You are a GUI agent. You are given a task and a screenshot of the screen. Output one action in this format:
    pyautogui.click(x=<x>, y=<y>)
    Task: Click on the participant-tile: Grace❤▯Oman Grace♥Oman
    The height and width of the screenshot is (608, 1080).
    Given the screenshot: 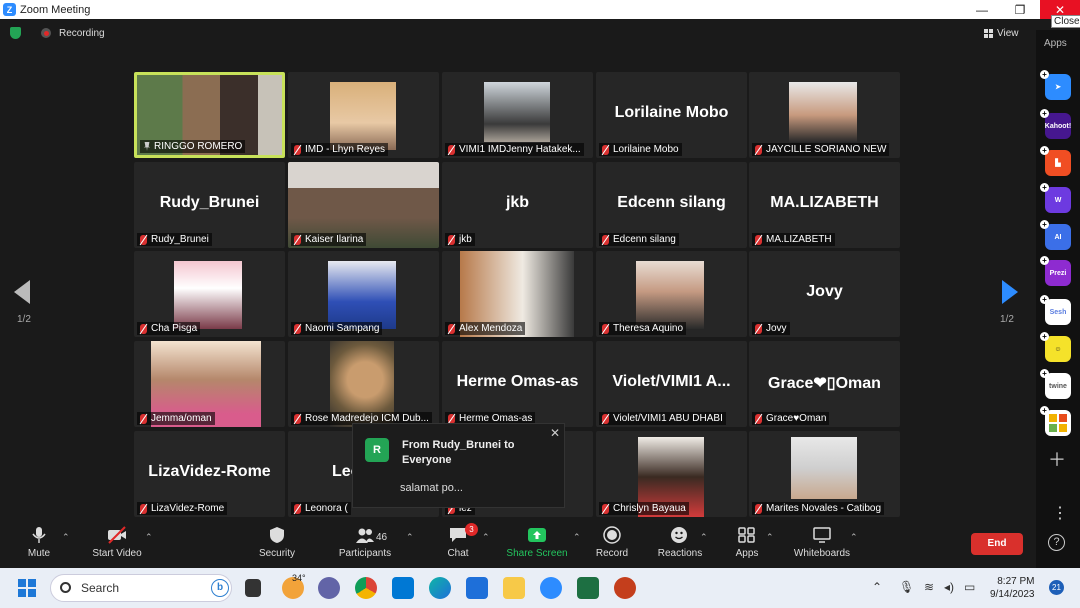 What is the action you would take?
    pyautogui.click(x=824, y=384)
    